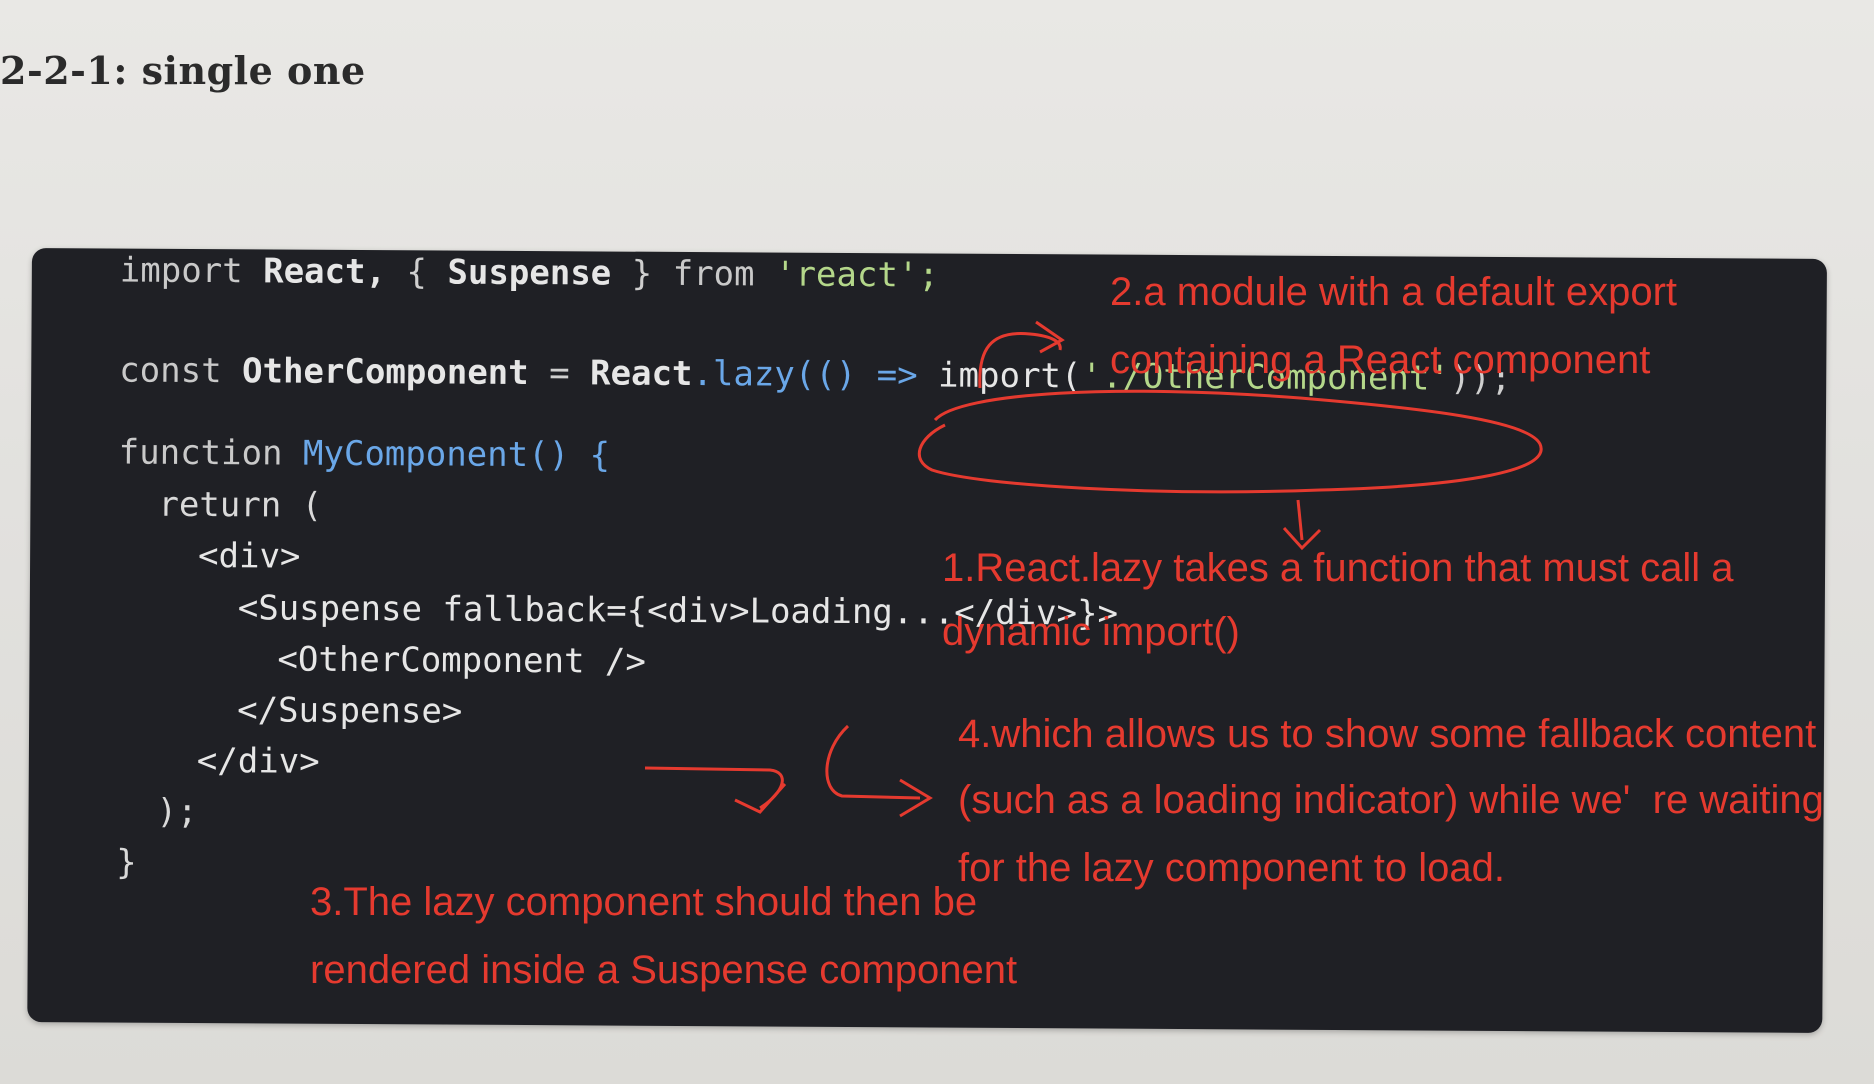  What do you see at coordinates (462, 660) in the screenshot?
I see `code-line-other-component: <OtherComponent />` at bounding box center [462, 660].